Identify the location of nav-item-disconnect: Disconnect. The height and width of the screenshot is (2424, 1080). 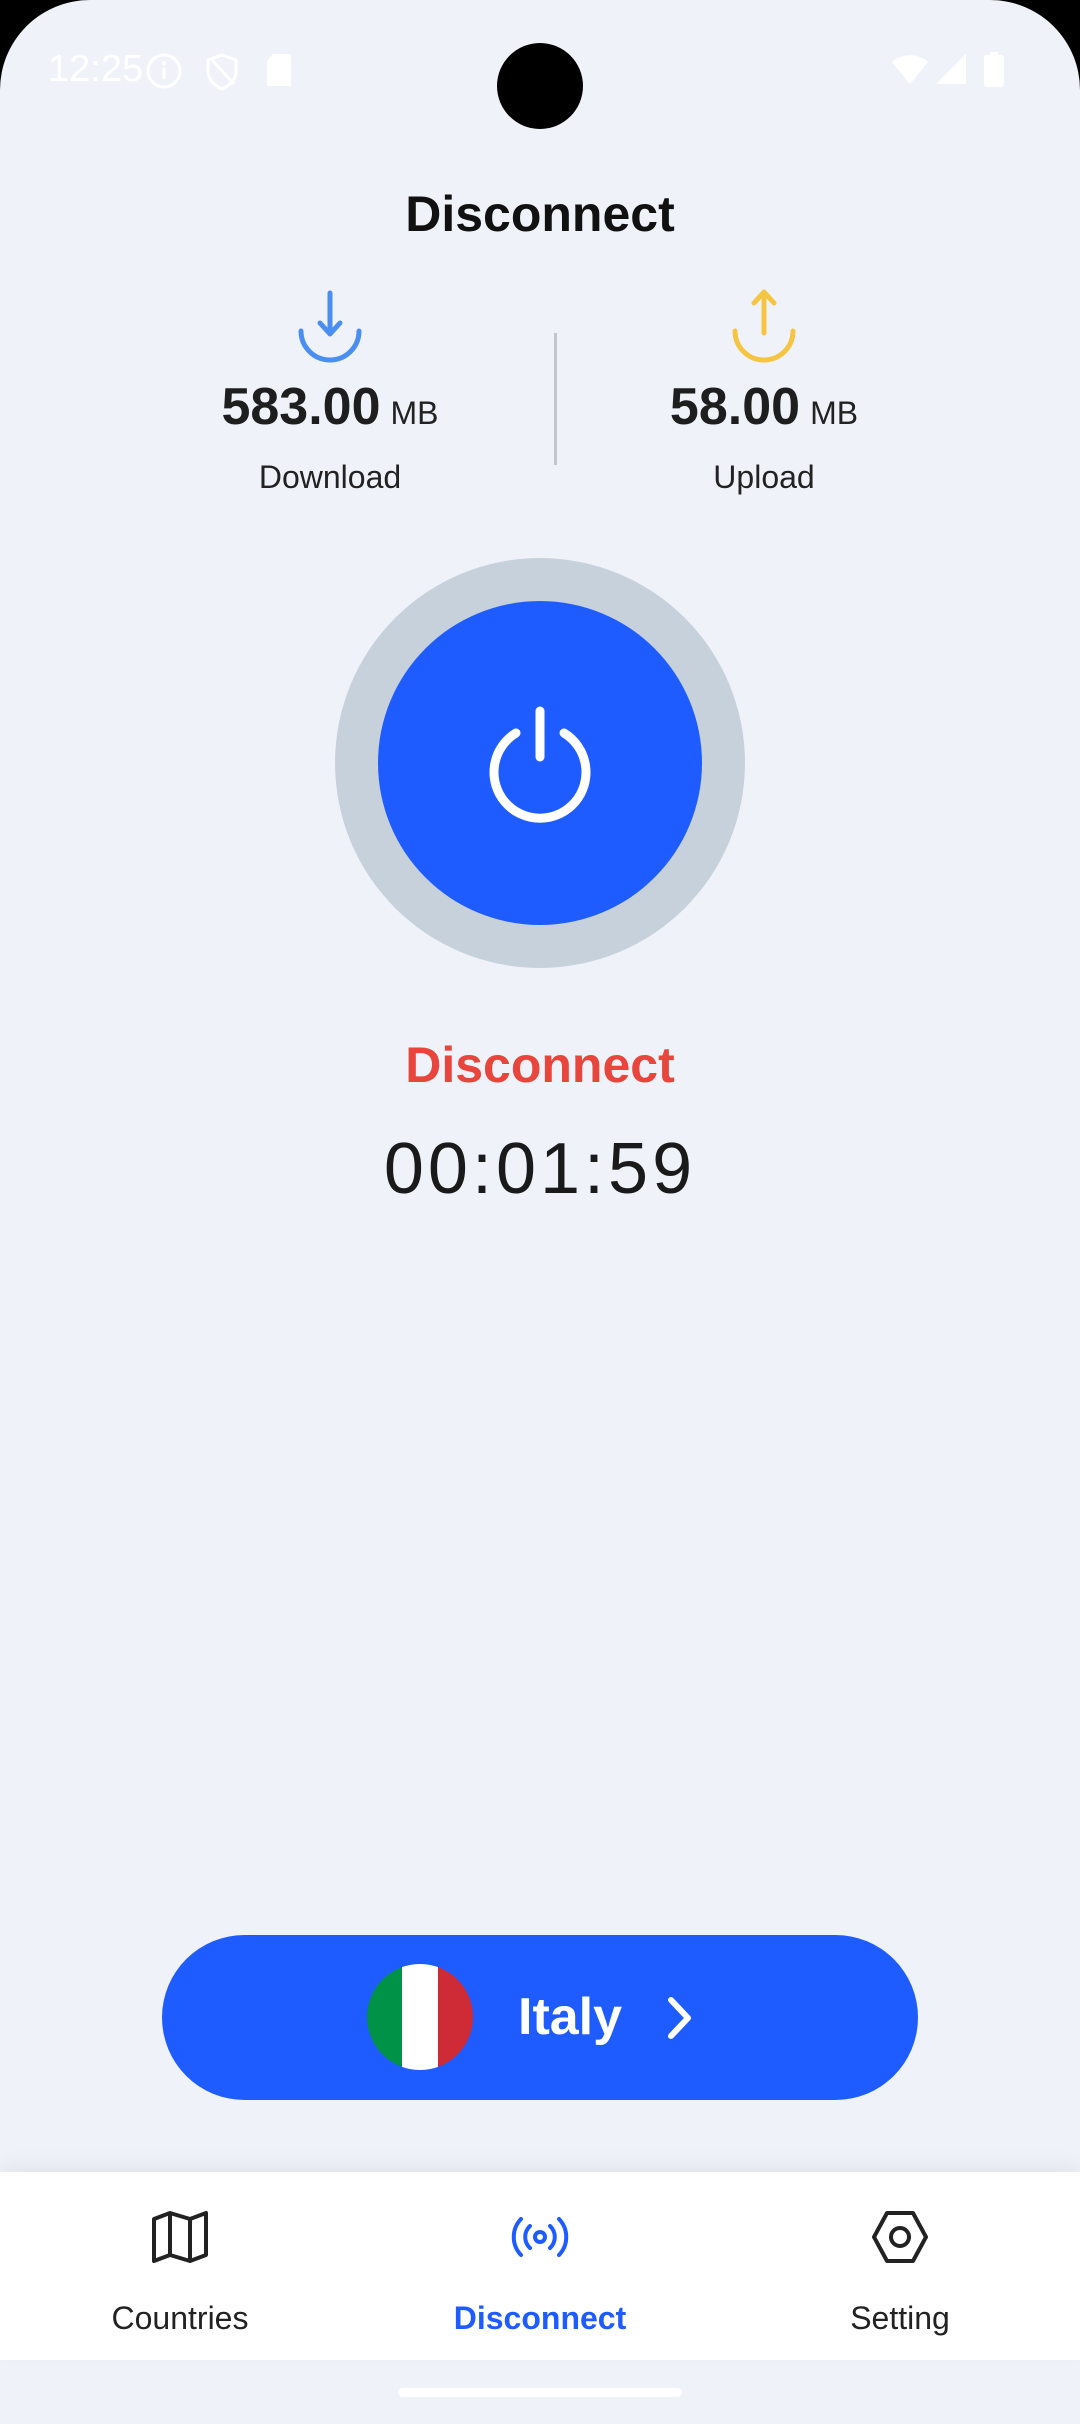
(540, 2266).